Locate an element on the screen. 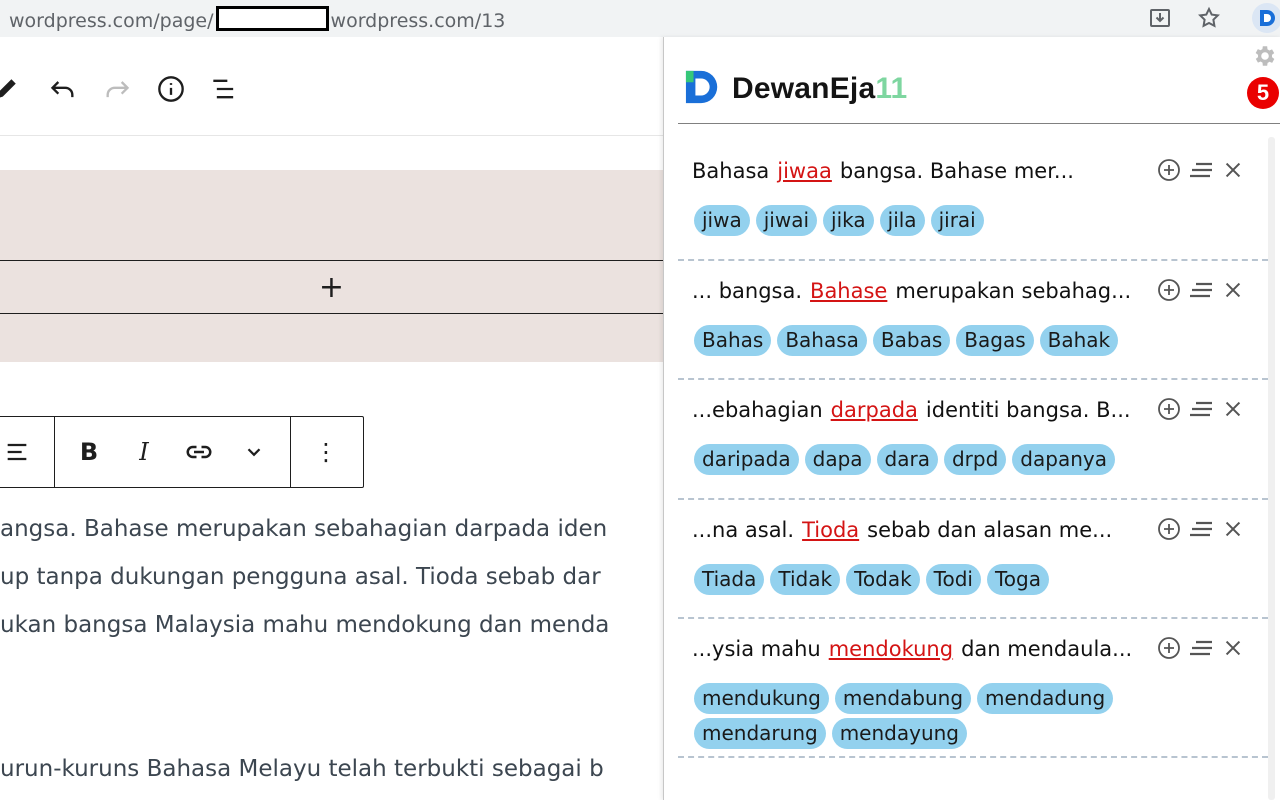 The height and width of the screenshot is (800, 1280). suggestion-chip: Tiada is located at coordinates (729, 579).